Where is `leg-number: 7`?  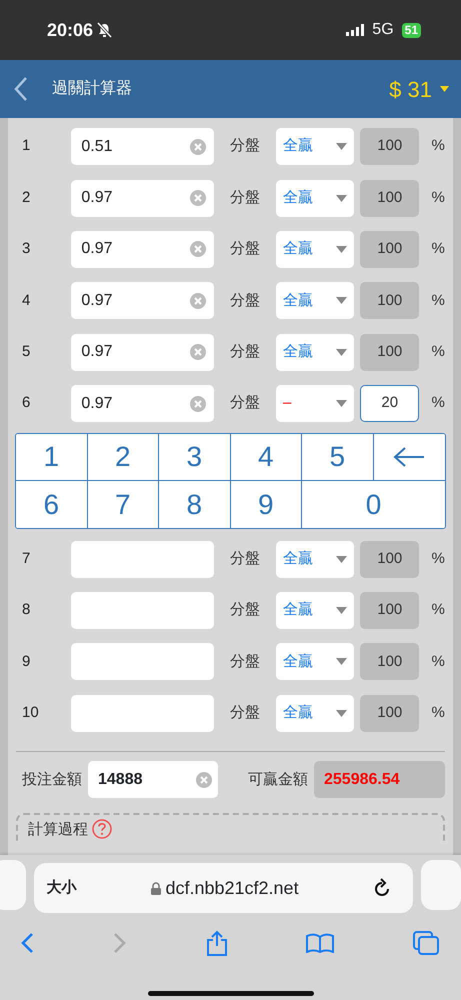
leg-number: 7 is located at coordinates (27, 558).